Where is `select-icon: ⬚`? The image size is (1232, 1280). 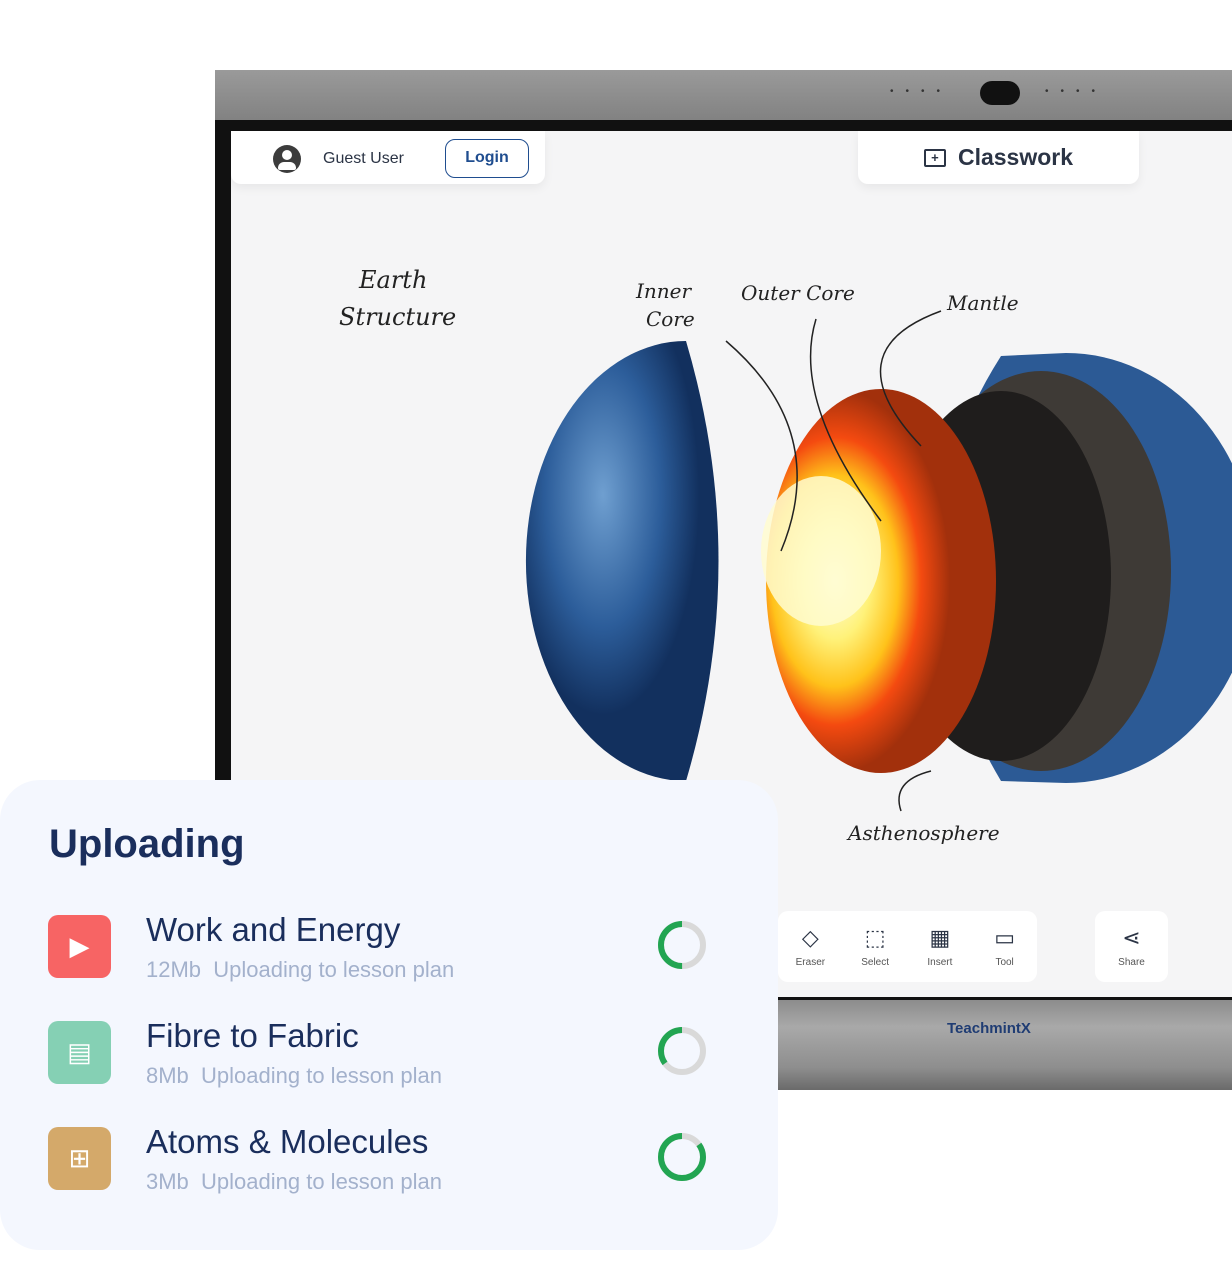 select-icon: ⬚ is located at coordinates (875, 937).